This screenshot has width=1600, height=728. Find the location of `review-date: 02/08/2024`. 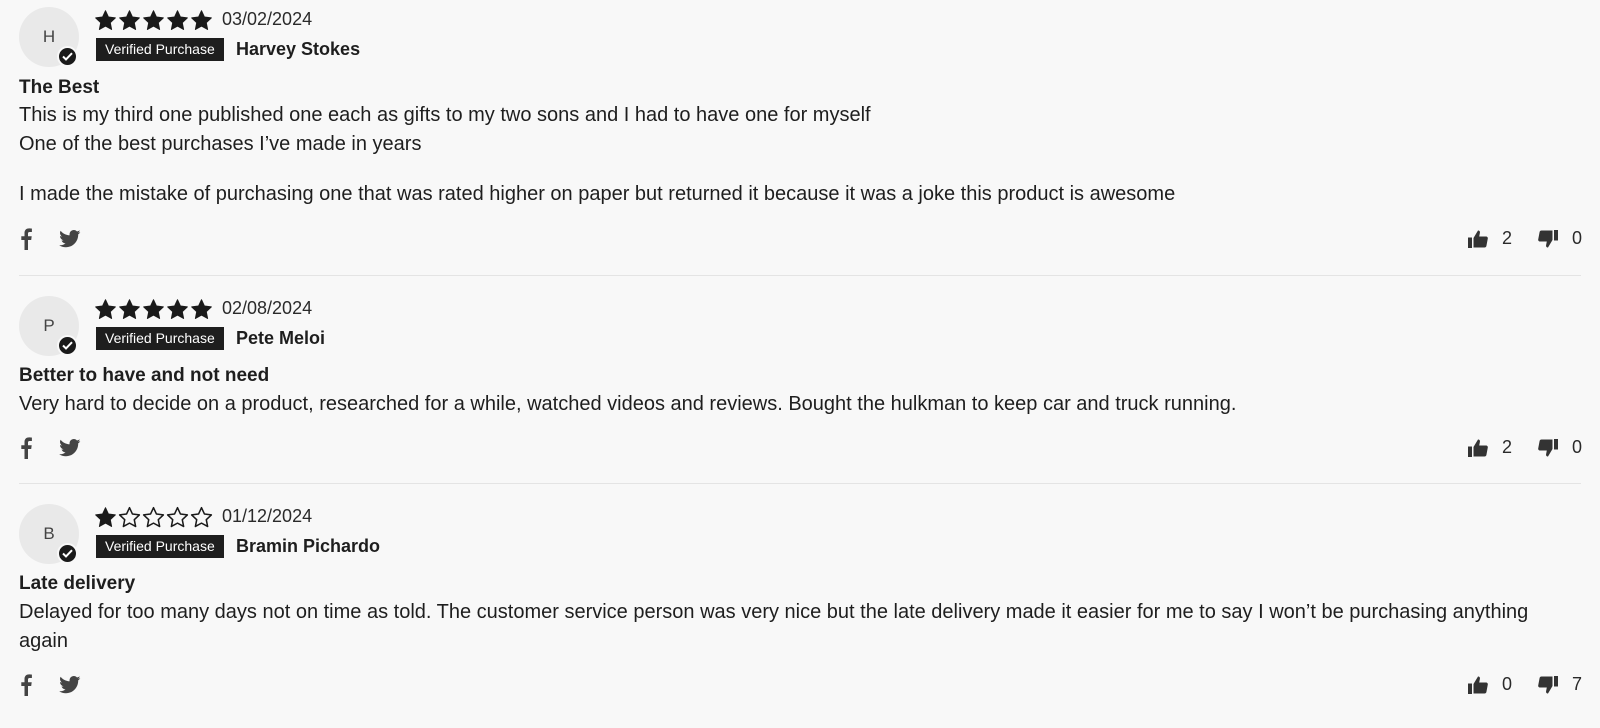

review-date: 02/08/2024 is located at coordinates (267, 308).